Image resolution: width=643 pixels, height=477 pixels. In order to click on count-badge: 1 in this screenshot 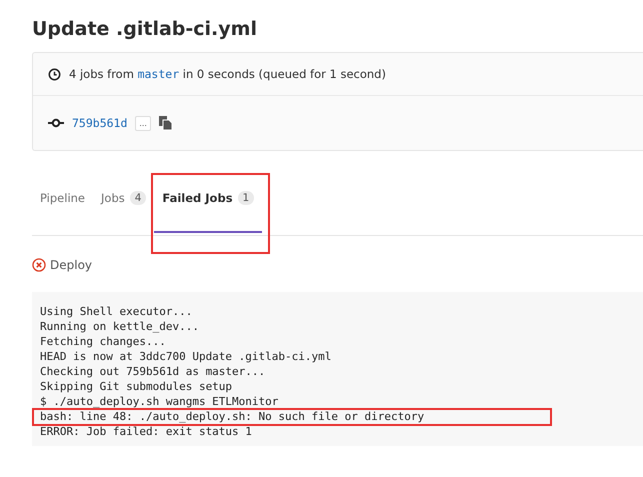, I will do `click(246, 198)`.